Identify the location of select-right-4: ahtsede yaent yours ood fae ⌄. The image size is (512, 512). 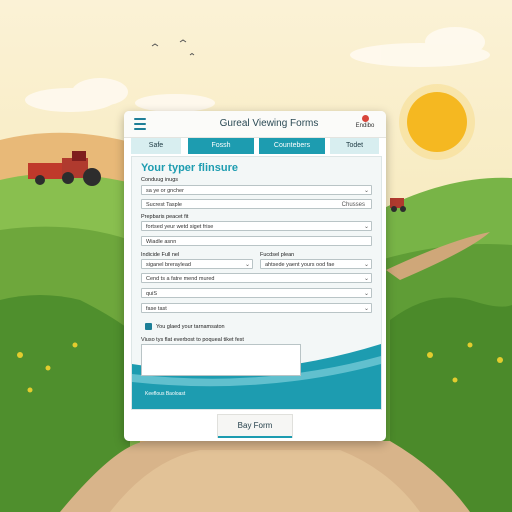
(316, 264).